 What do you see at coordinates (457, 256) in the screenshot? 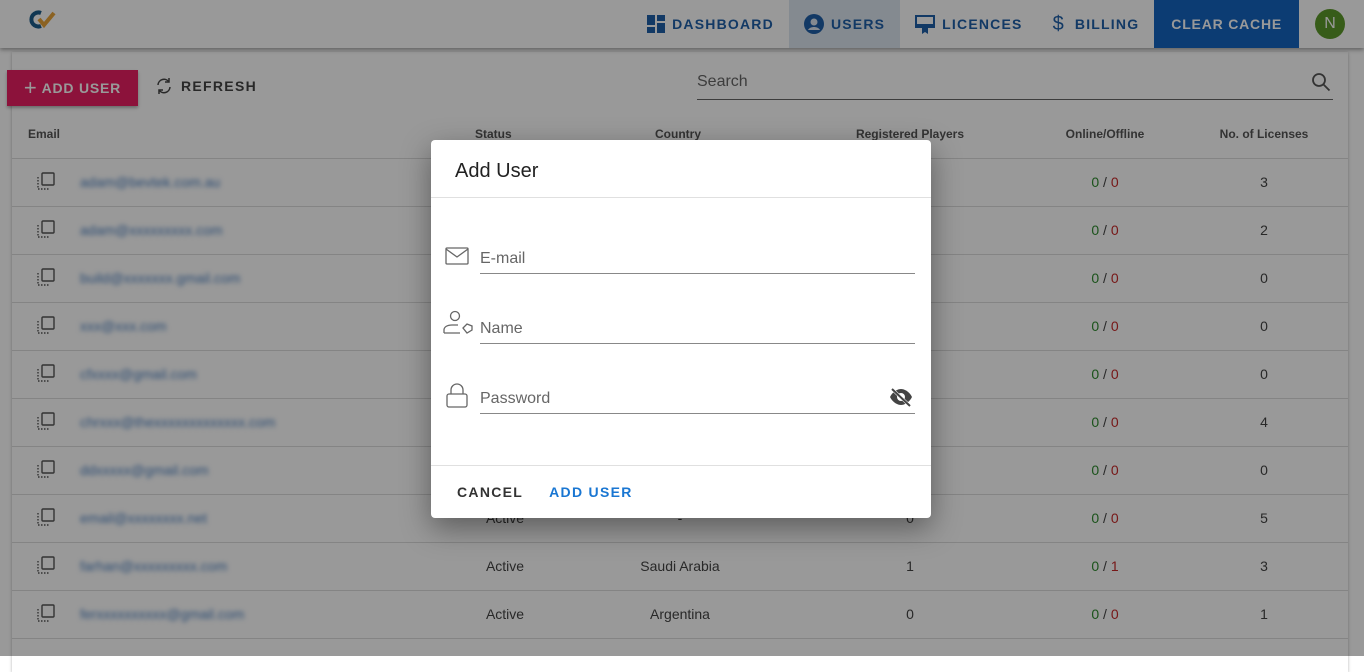
I see `envelope-icon` at bounding box center [457, 256].